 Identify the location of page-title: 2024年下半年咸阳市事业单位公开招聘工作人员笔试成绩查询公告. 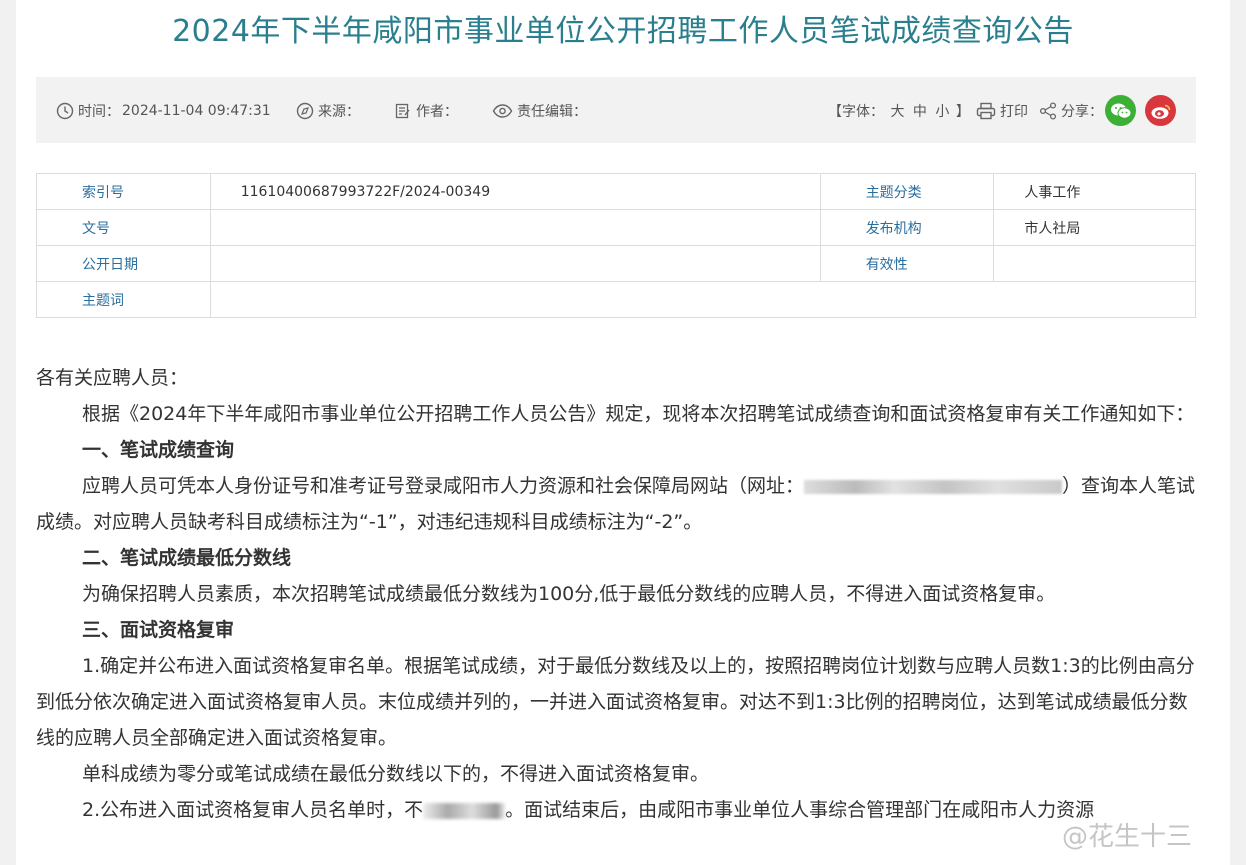
(623, 31).